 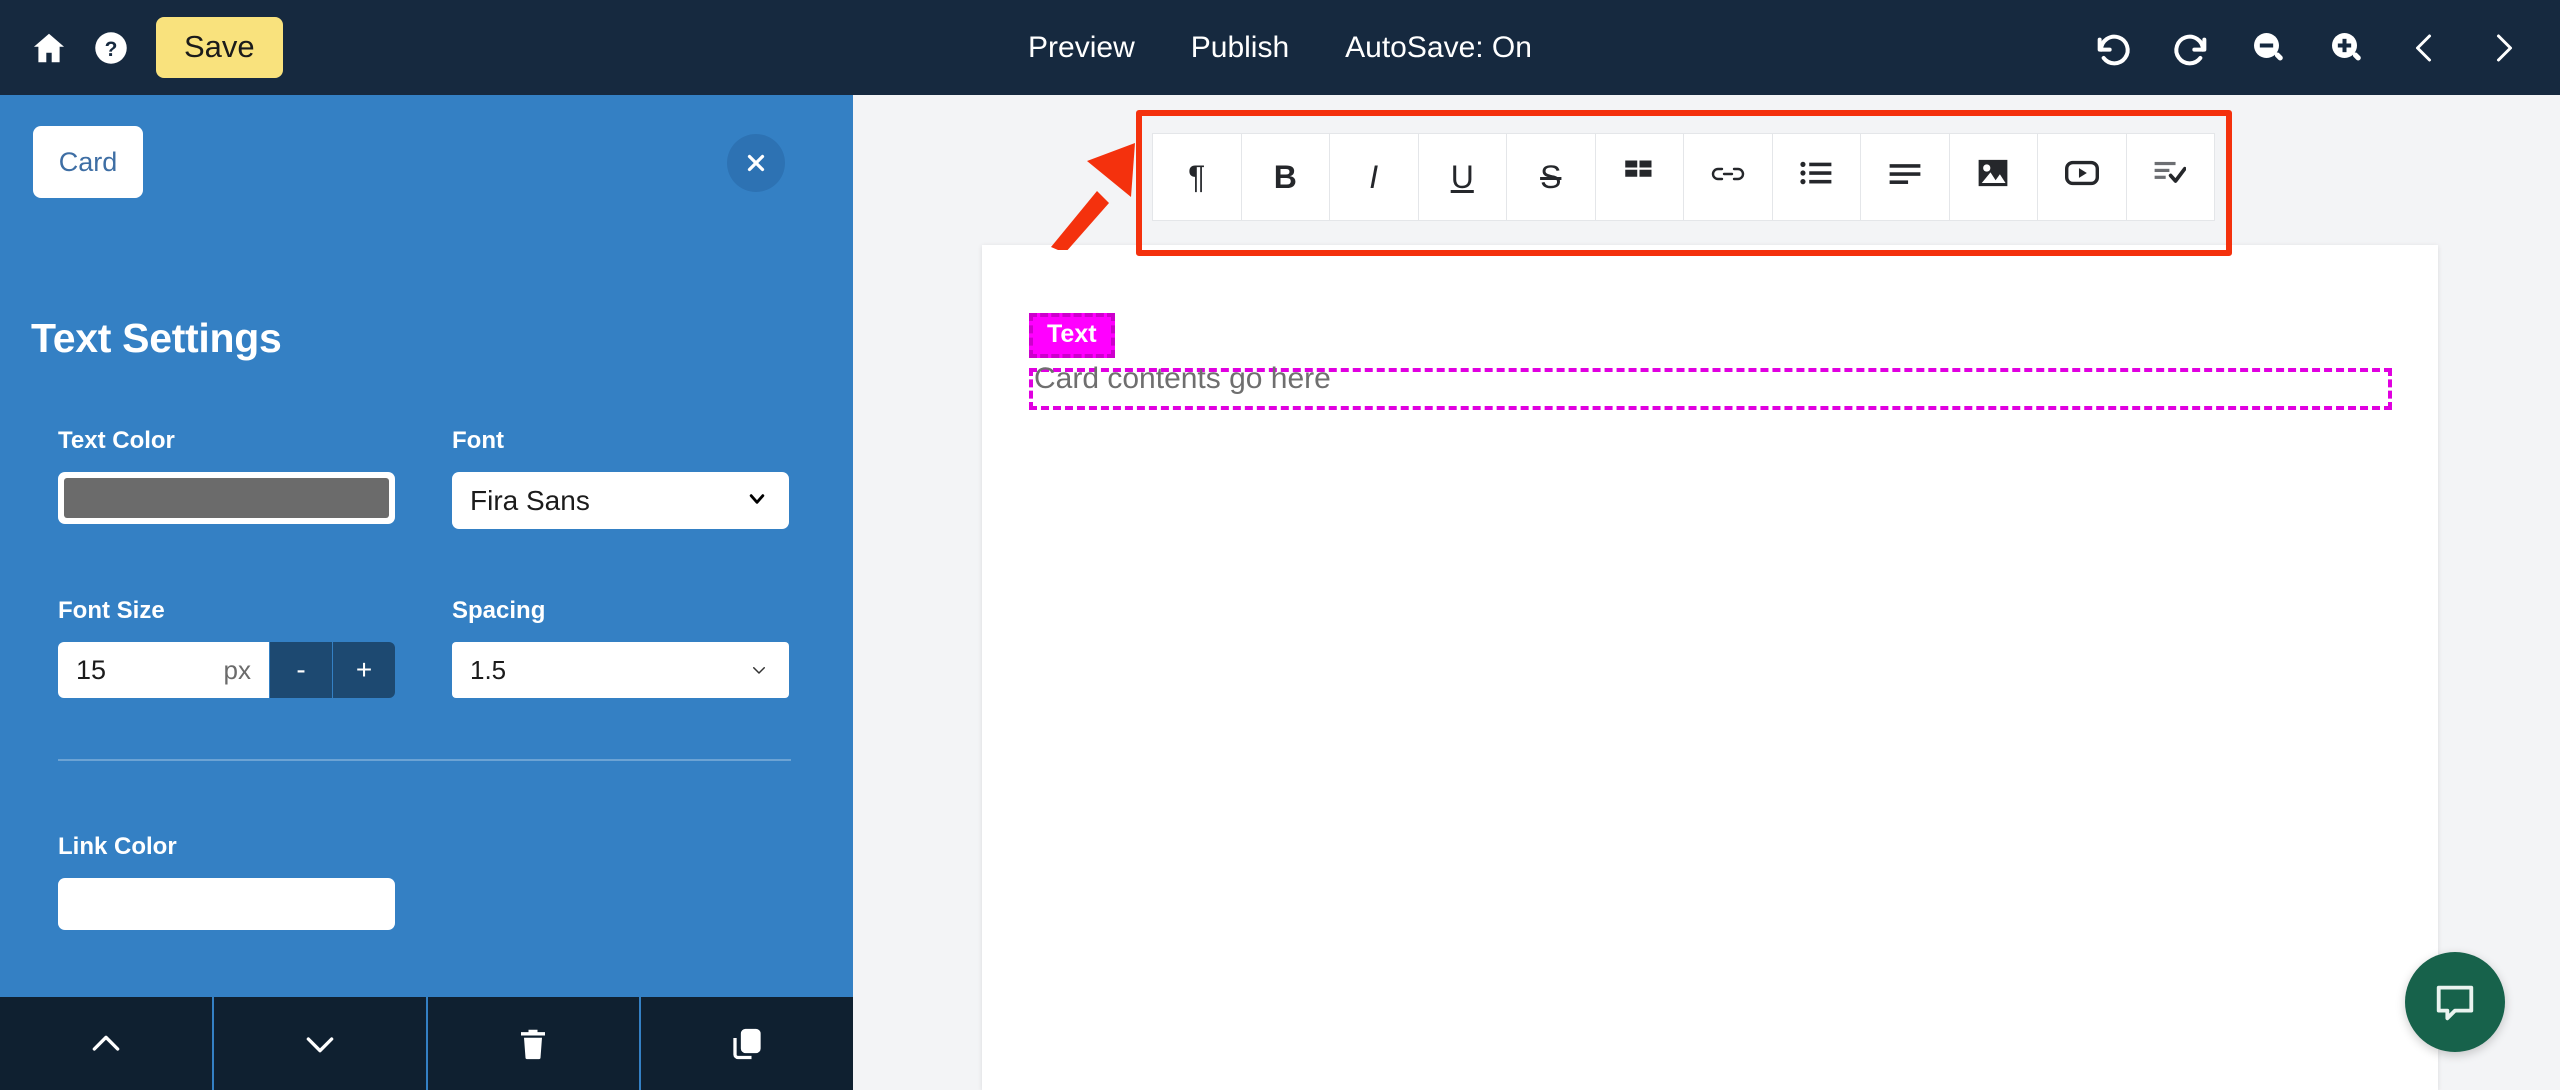 I want to click on card-placeholder-text: Card contents go here, so click(x=1182, y=379).